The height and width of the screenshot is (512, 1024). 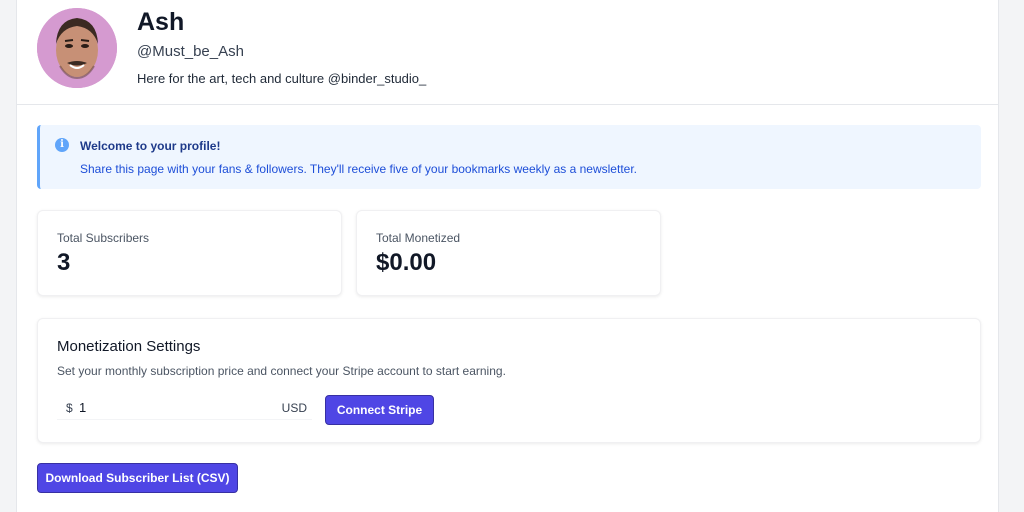 I want to click on stat-value: $0.00, so click(x=406, y=262).